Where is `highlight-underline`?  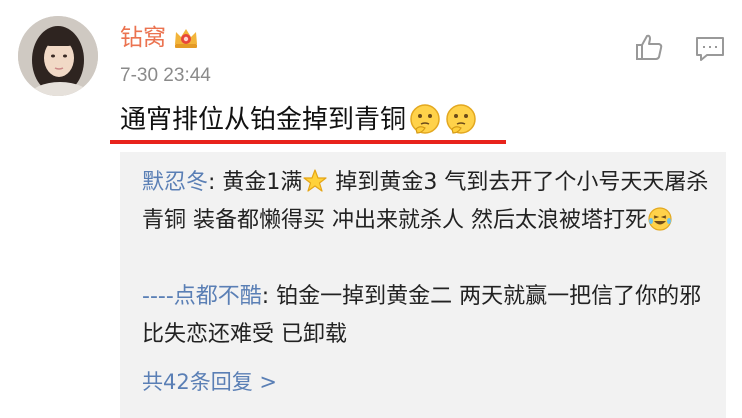
highlight-underline is located at coordinates (308, 142).